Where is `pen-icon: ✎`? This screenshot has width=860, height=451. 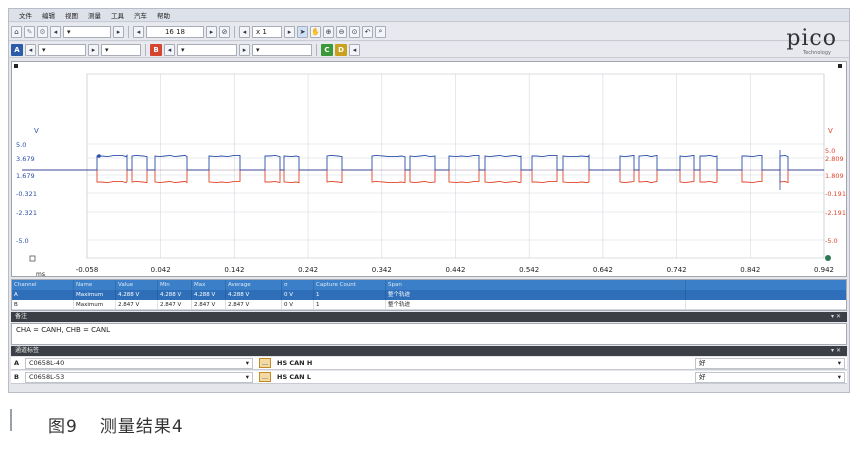 pen-icon: ✎ is located at coordinates (29, 31).